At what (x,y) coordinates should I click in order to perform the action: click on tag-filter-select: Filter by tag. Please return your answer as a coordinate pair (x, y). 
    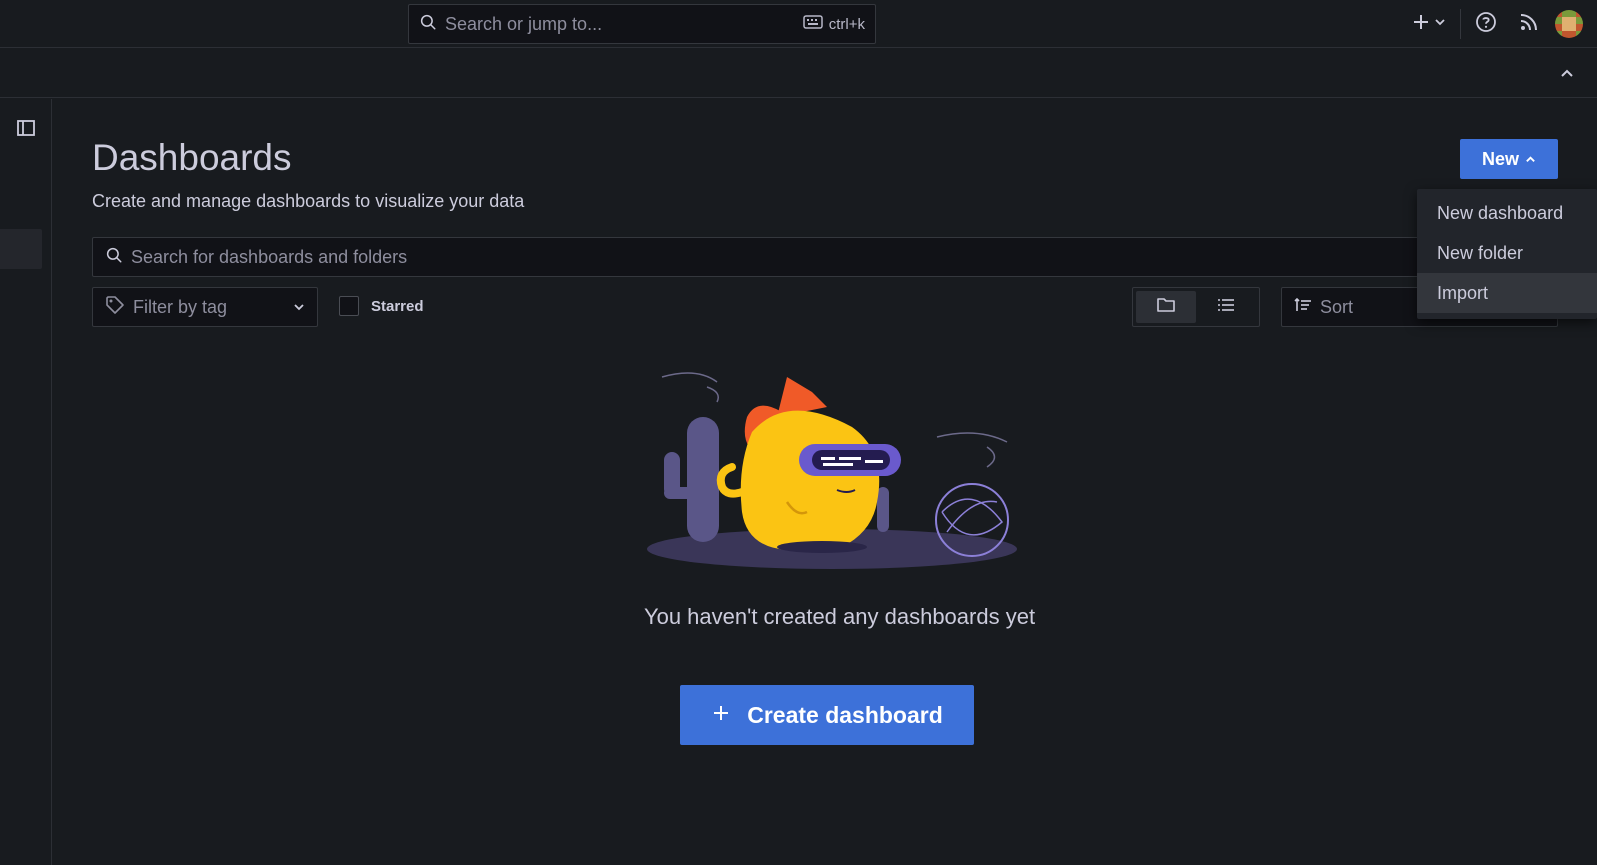
    Looking at the image, I should click on (205, 307).